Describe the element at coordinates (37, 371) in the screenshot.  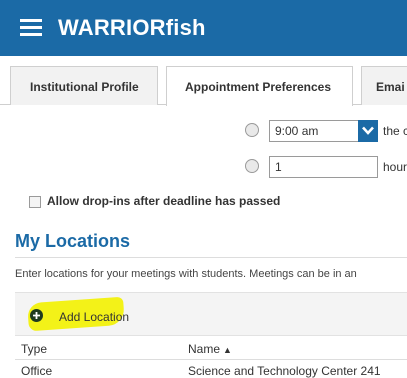
I see `table-cell-type: Office` at that location.